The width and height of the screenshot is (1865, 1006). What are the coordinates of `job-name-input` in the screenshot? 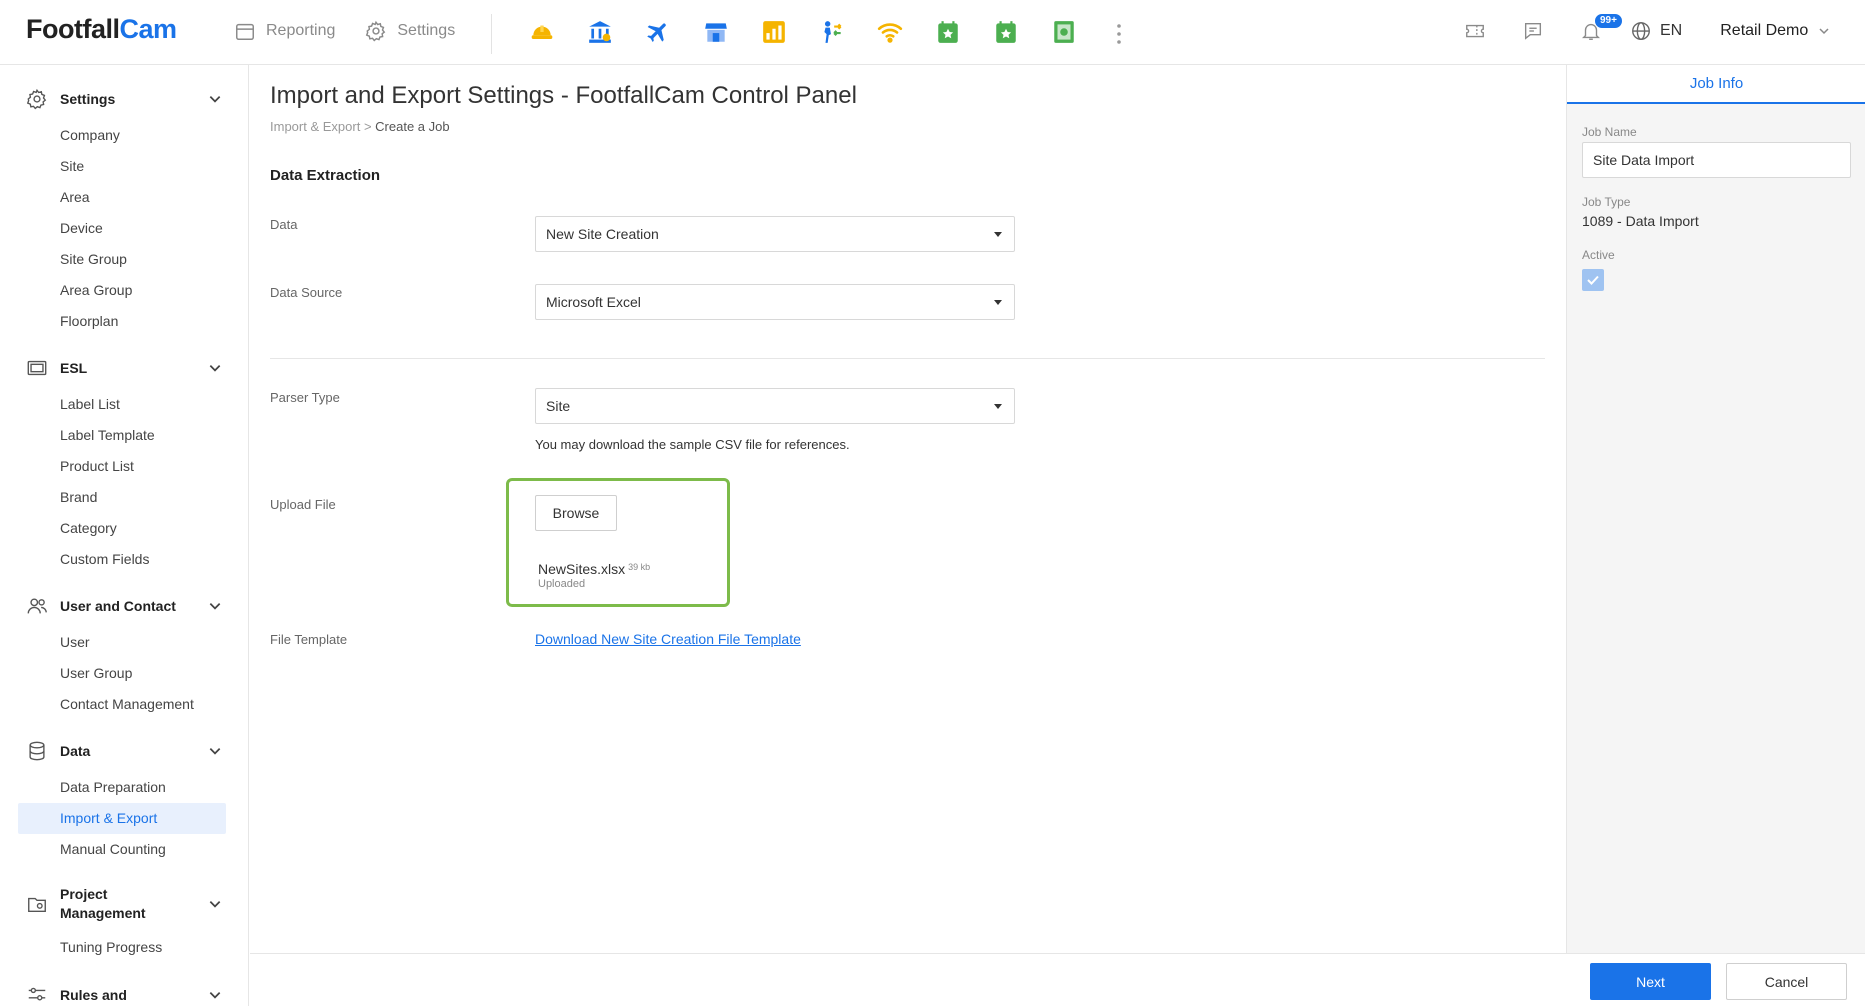 It's located at (1716, 160).